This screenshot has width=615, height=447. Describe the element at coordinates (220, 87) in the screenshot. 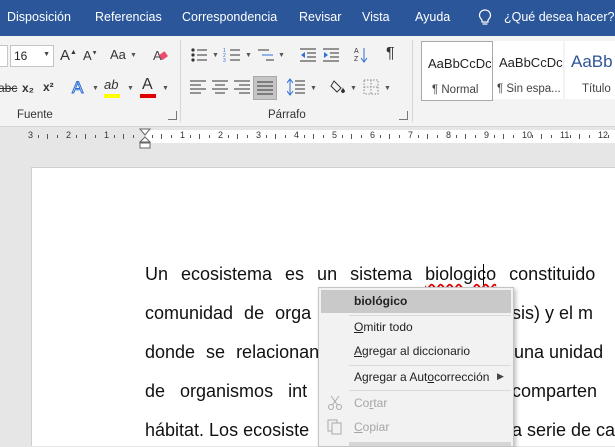

I see `align-center-icon` at that location.